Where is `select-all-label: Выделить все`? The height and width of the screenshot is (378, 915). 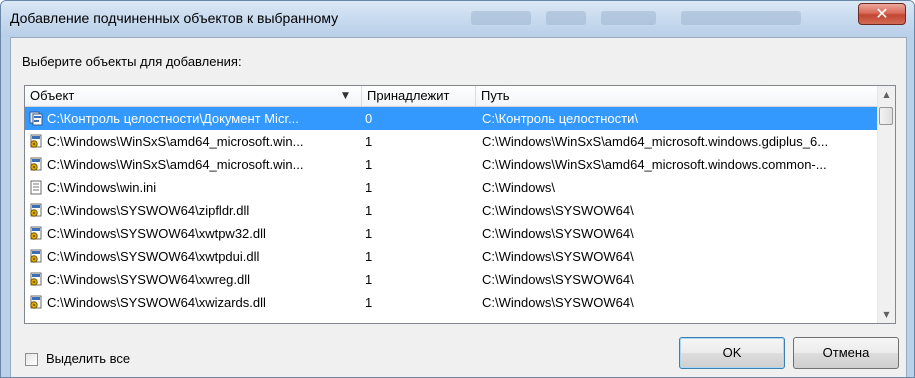 select-all-label: Выделить все is located at coordinates (88, 358).